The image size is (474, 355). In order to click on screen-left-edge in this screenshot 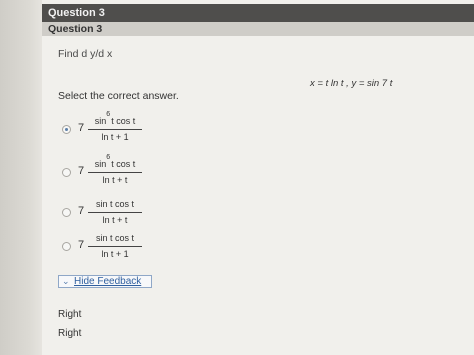, I will do `click(21, 177)`.